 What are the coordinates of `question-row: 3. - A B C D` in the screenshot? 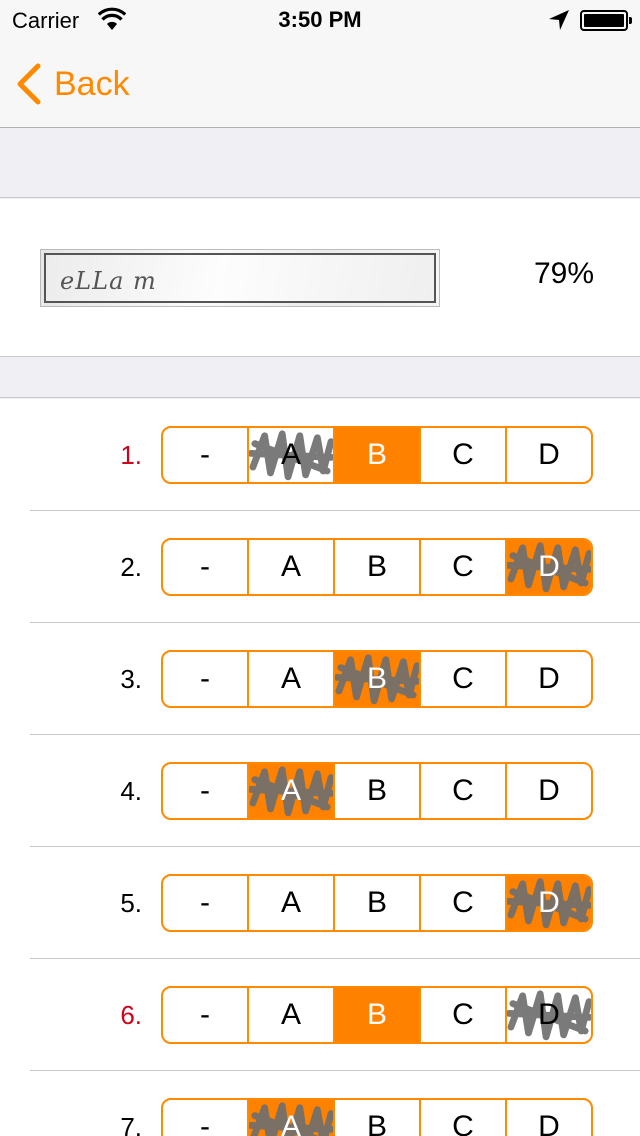 It's located at (320, 679).